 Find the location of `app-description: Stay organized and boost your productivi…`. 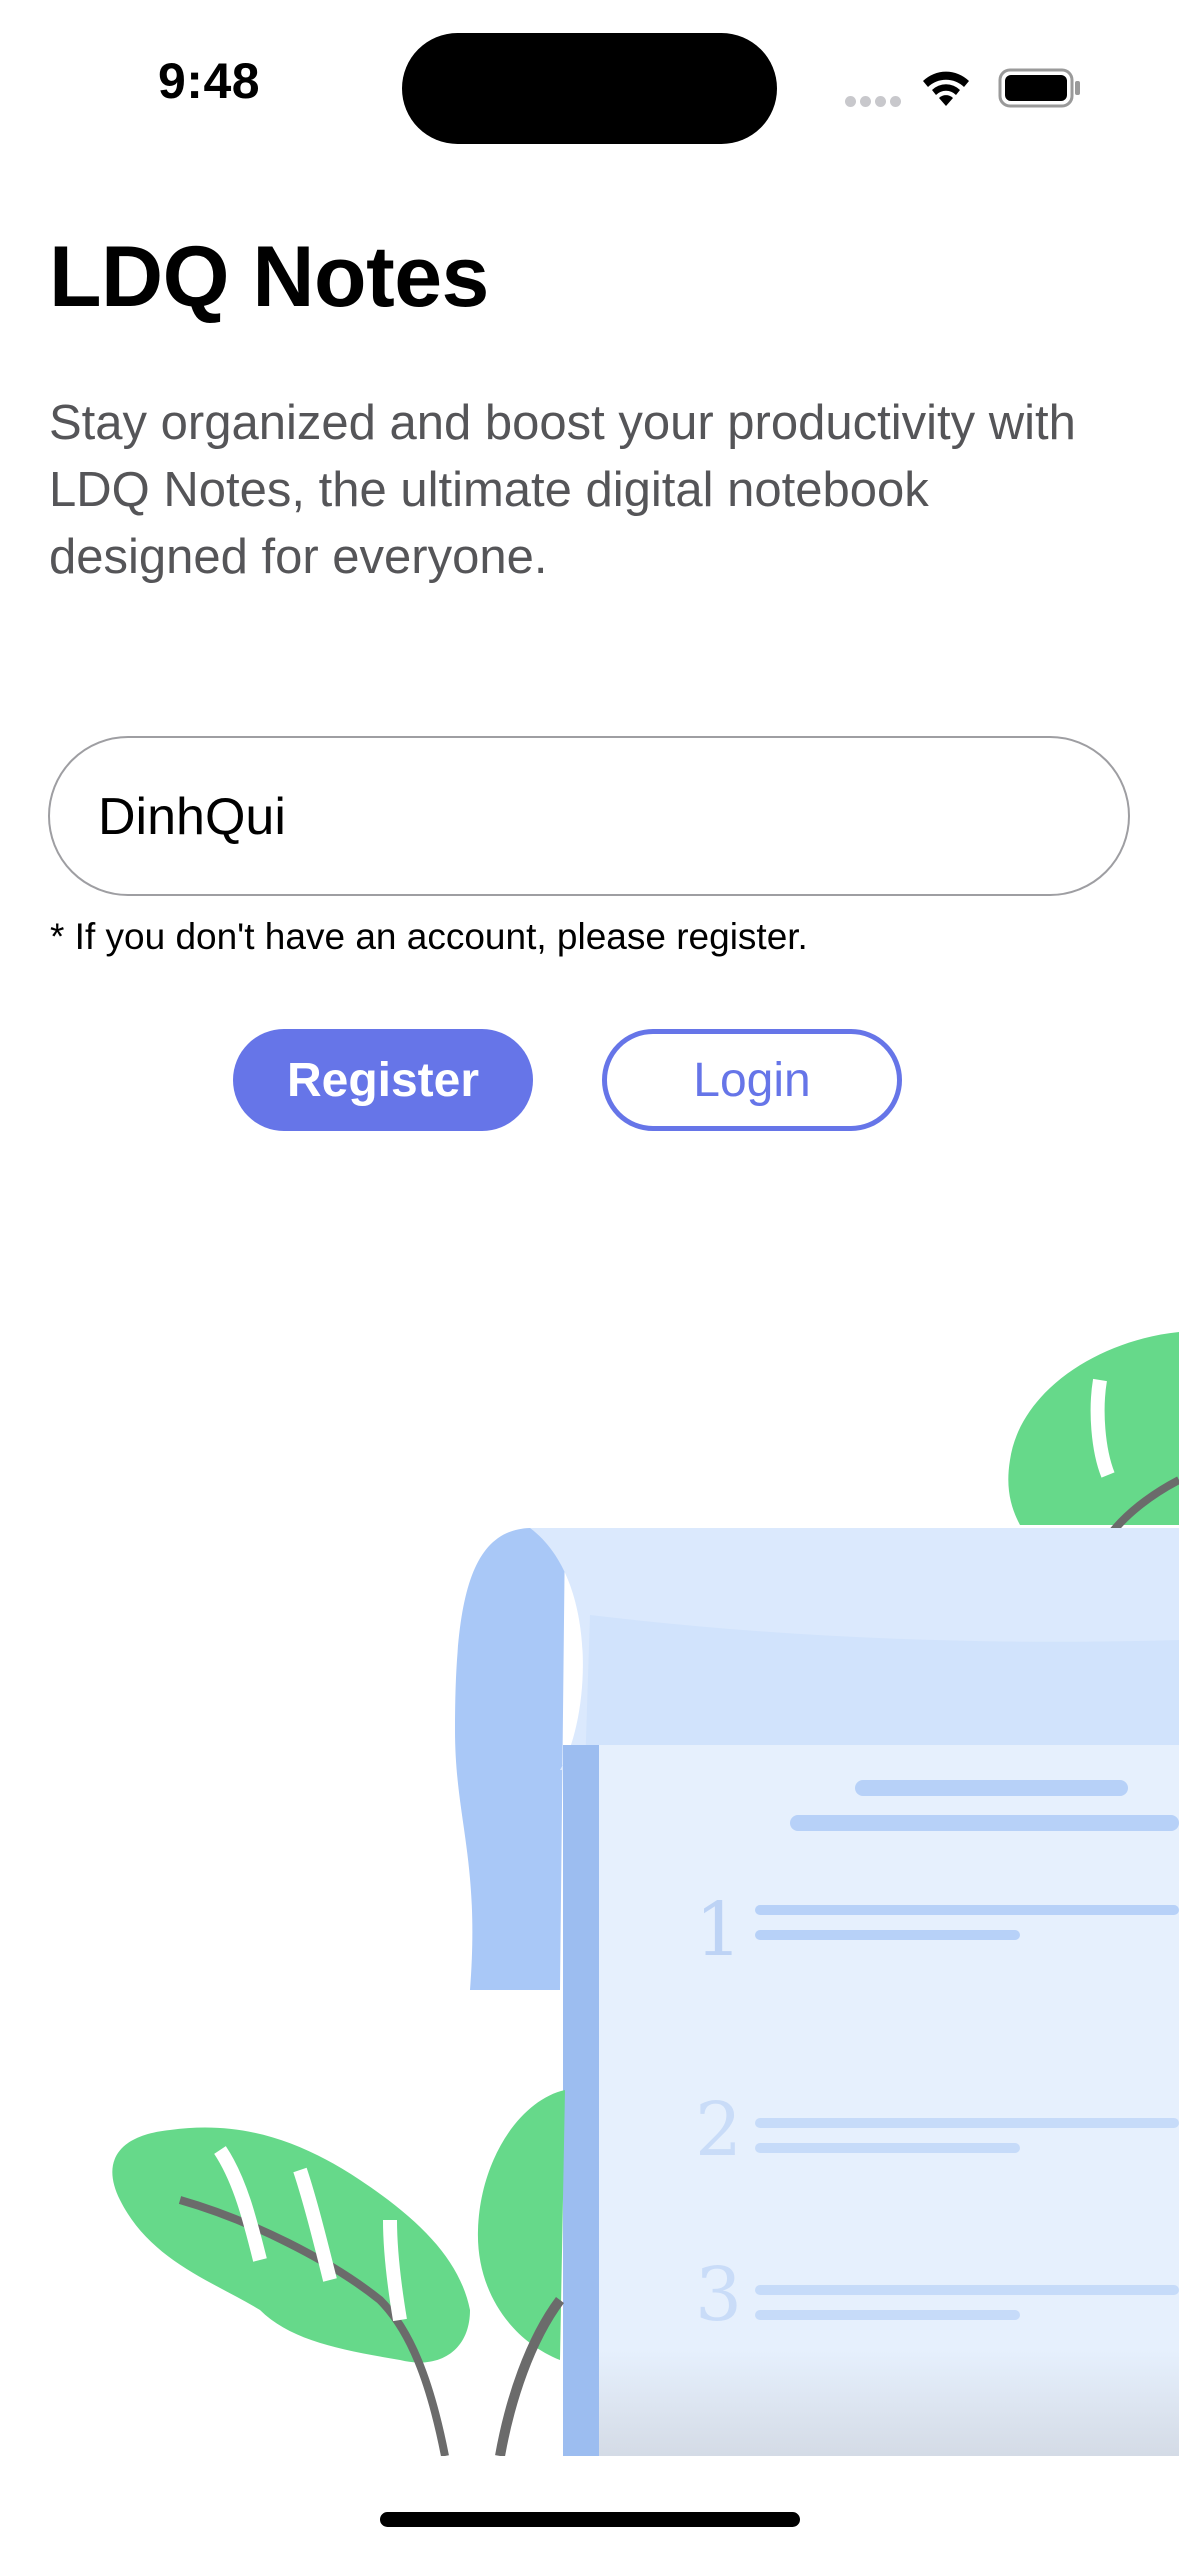

app-description: Stay organized and boost your productivi… is located at coordinates (562, 490).